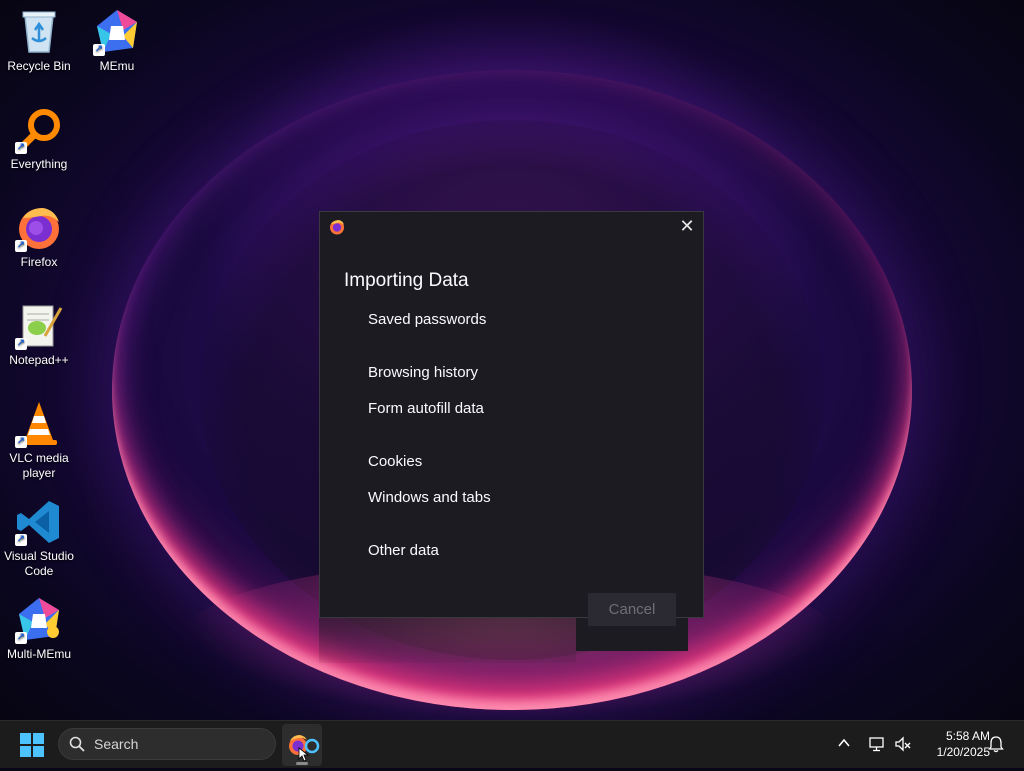 This screenshot has height=771, width=1024. I want to click on search-label: Search, so click(116, 744).